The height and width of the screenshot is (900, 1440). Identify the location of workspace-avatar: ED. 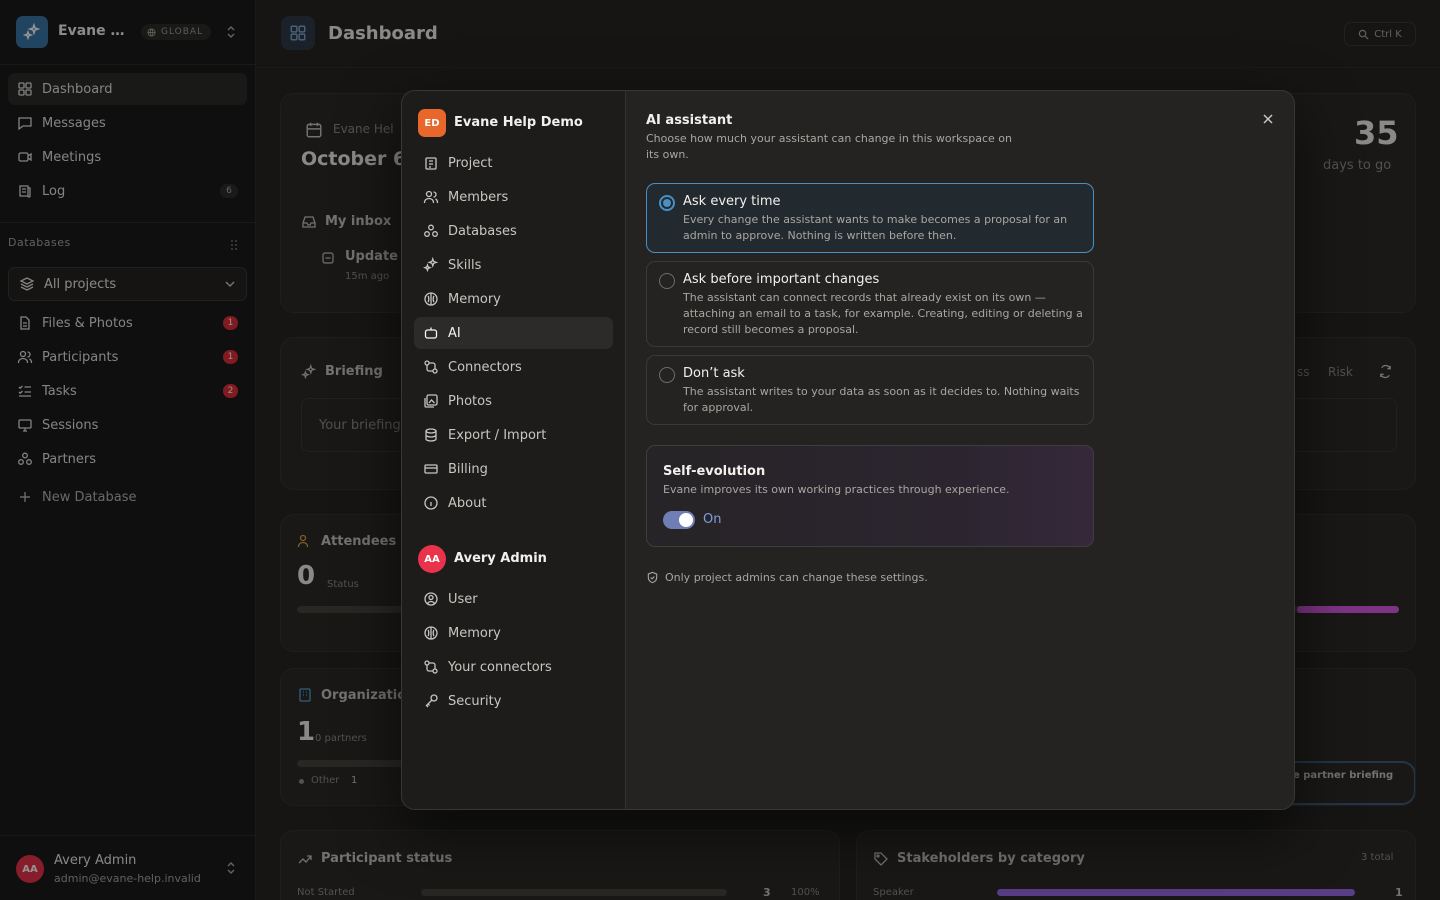
(432, 123).